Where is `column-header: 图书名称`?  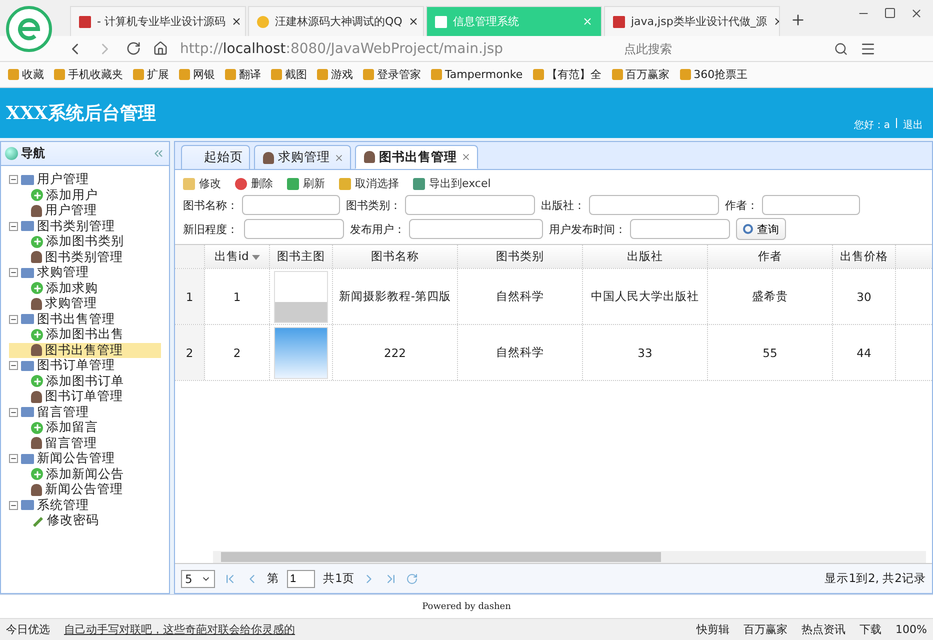
column-header: 图书名称 is located at coordinates (395, 256).